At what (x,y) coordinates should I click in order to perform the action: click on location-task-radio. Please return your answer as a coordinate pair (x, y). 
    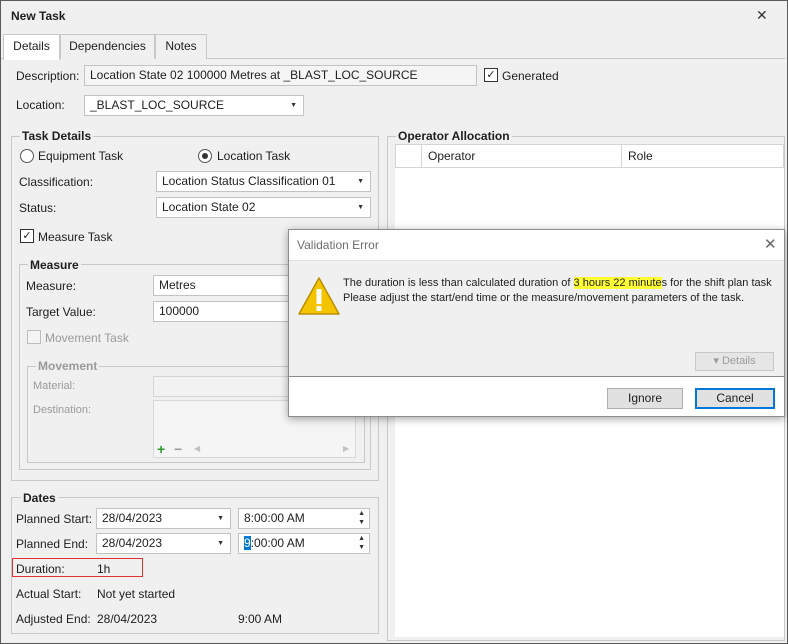
    Looking at the image, I should click on (205, 156).